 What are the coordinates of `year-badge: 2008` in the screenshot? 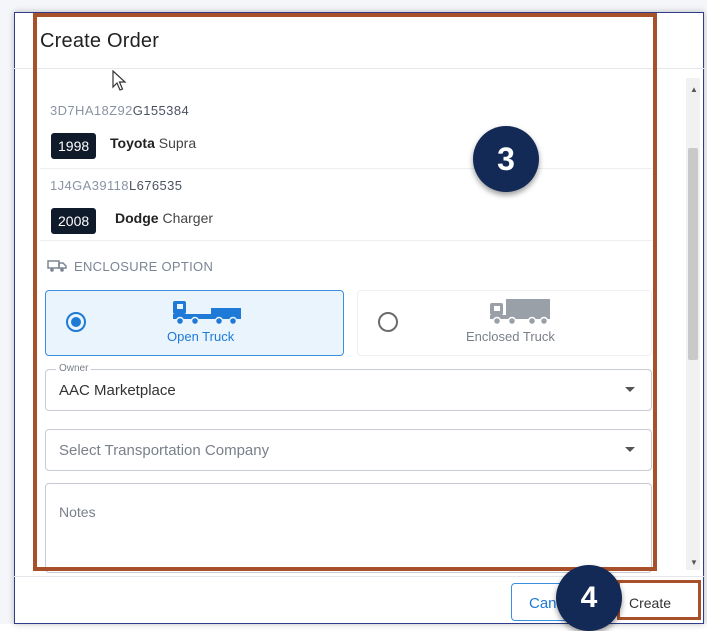 It's located at (74, 221).